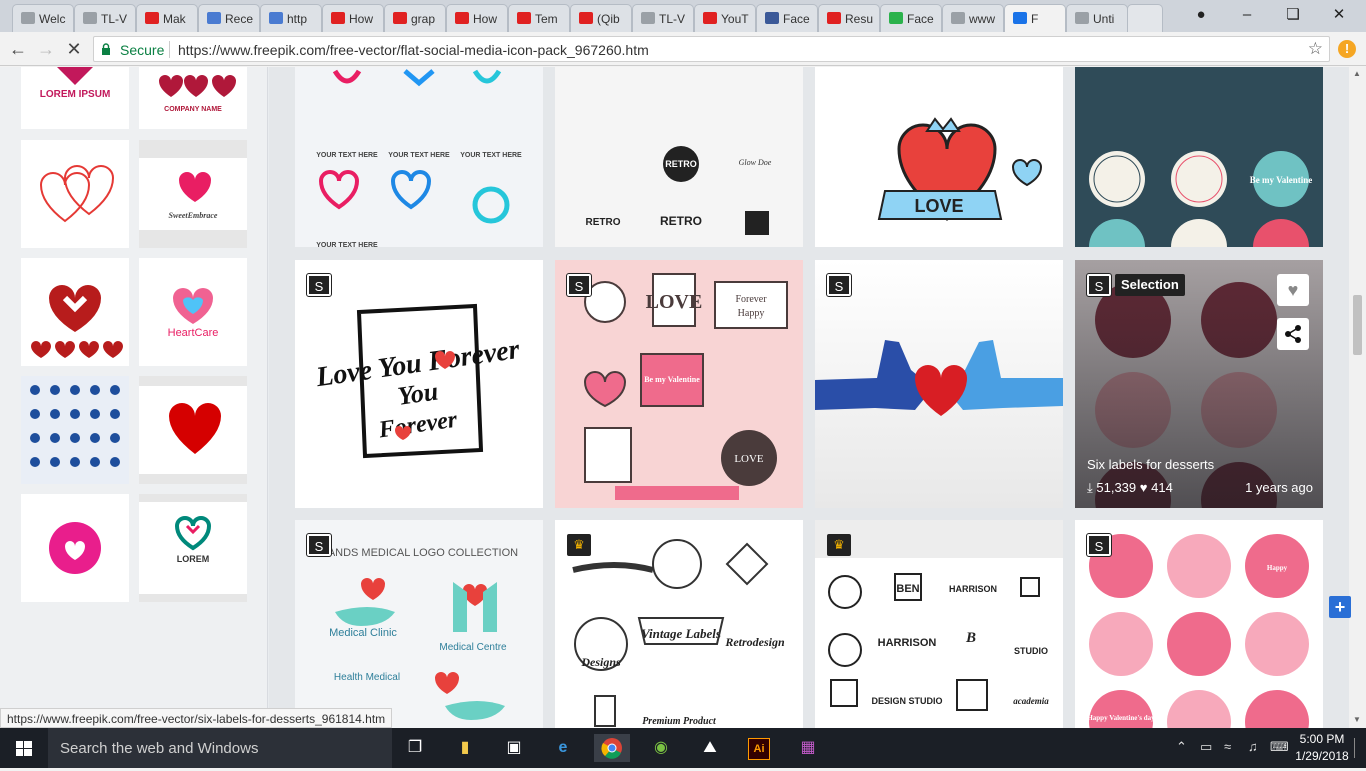  I want to click on selection-tooltip: Selection, so click(1150, 285).